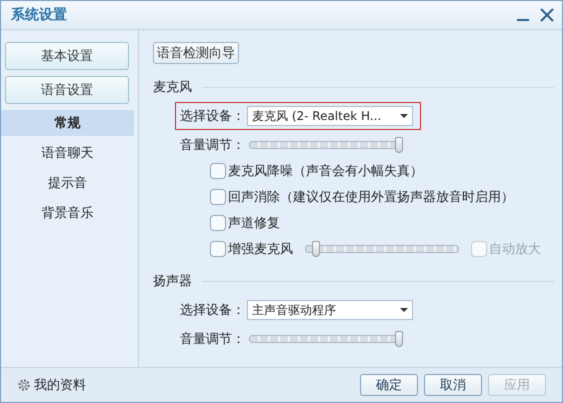 The width and height of the screenshot is (563, 403). I want to click on sidebar-group-button: 语音设置, so click(67, 90).